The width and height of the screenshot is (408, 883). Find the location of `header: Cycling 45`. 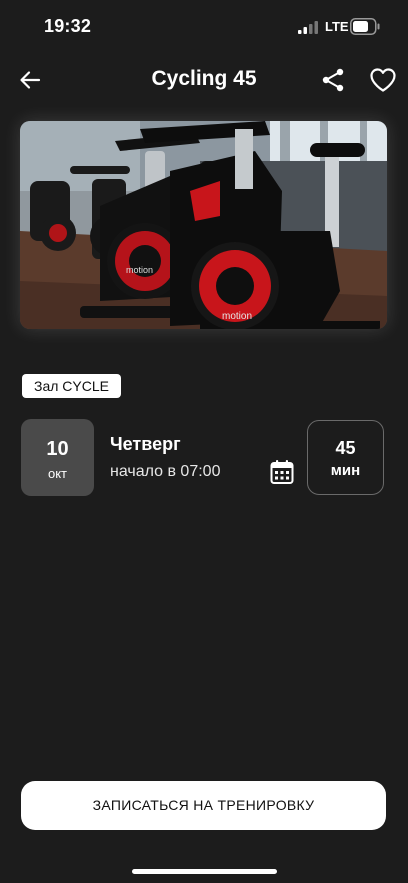

header: Cycling 45 is located at coordinates (204, 80).